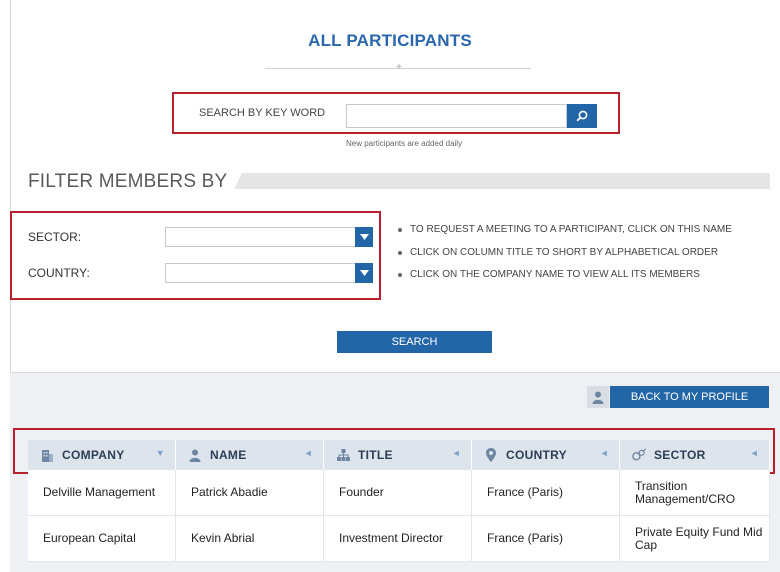 The height and width of the screenshot is (572, 780). I want to click on column-header-country: COUNTRY ◄, so click(546, 455).